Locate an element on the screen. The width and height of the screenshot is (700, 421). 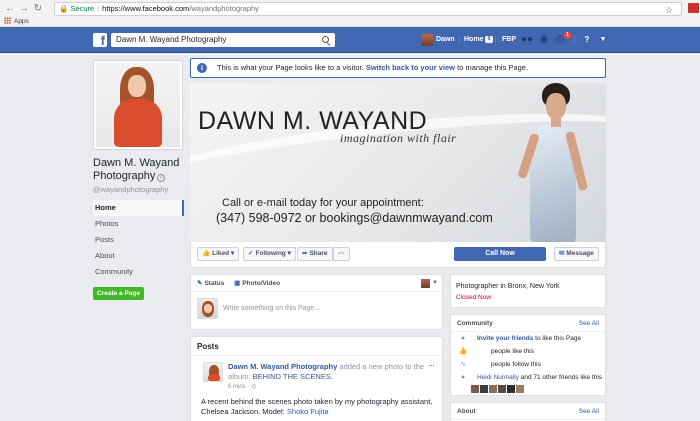
page-title: Dawn M. Wayand Photography ✓ is located at coordinates (143, 170).